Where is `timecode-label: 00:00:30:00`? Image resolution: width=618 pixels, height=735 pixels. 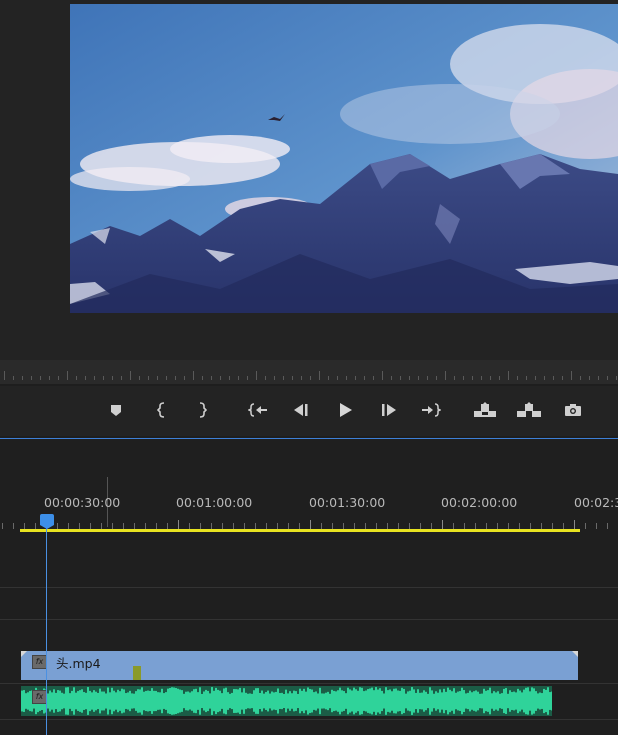 timecode-label: 00:00:30:00 is located at coordinates (82, 502).